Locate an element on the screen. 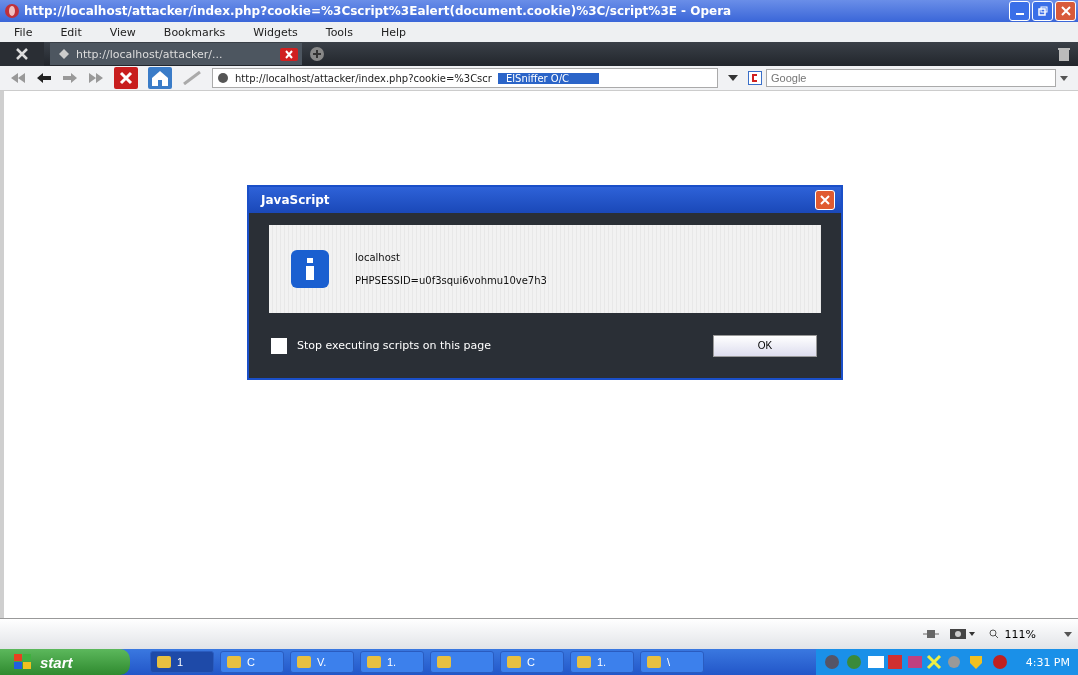 This screenshot has height=675, width=1078. page-icon is located at coordinates (64, 54).